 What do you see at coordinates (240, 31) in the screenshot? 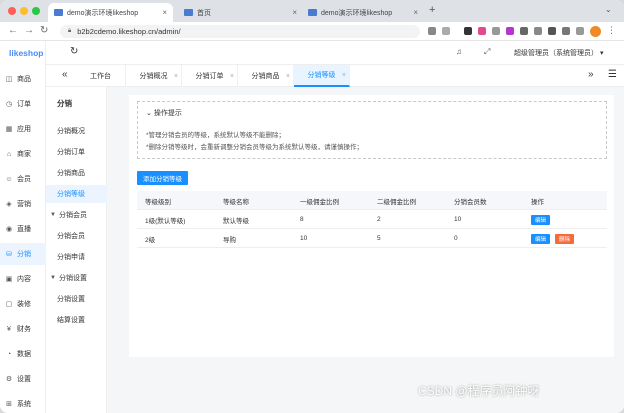
I see `url-input: 🔒︎ b2b2cdemo.likeshop.cn/admin/` at bounding box center [240, 31].